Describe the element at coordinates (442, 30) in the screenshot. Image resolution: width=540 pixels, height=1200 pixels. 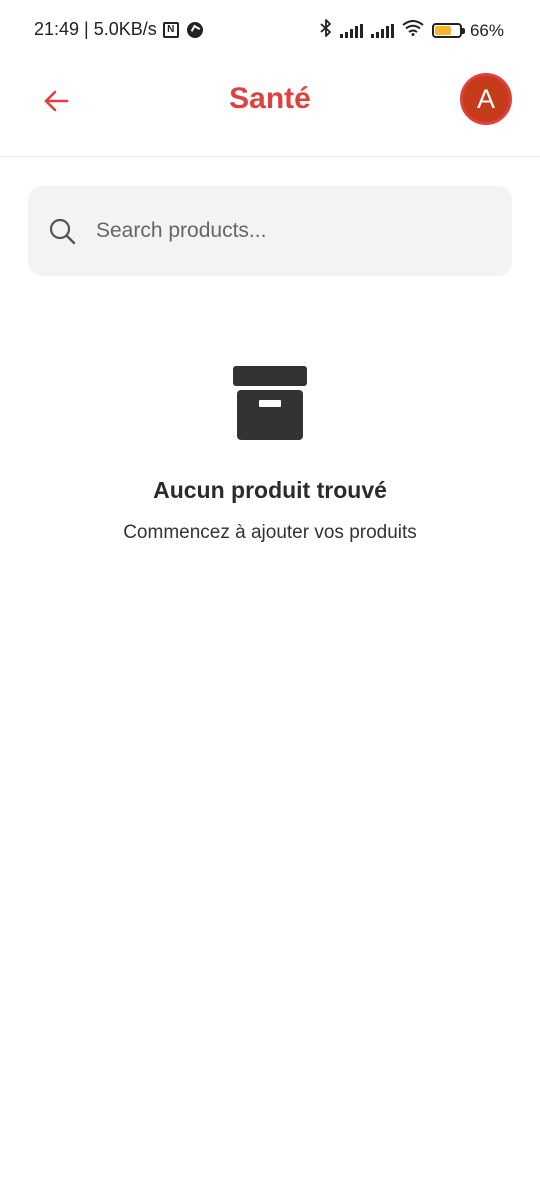
I see `battery-fill` at that location.